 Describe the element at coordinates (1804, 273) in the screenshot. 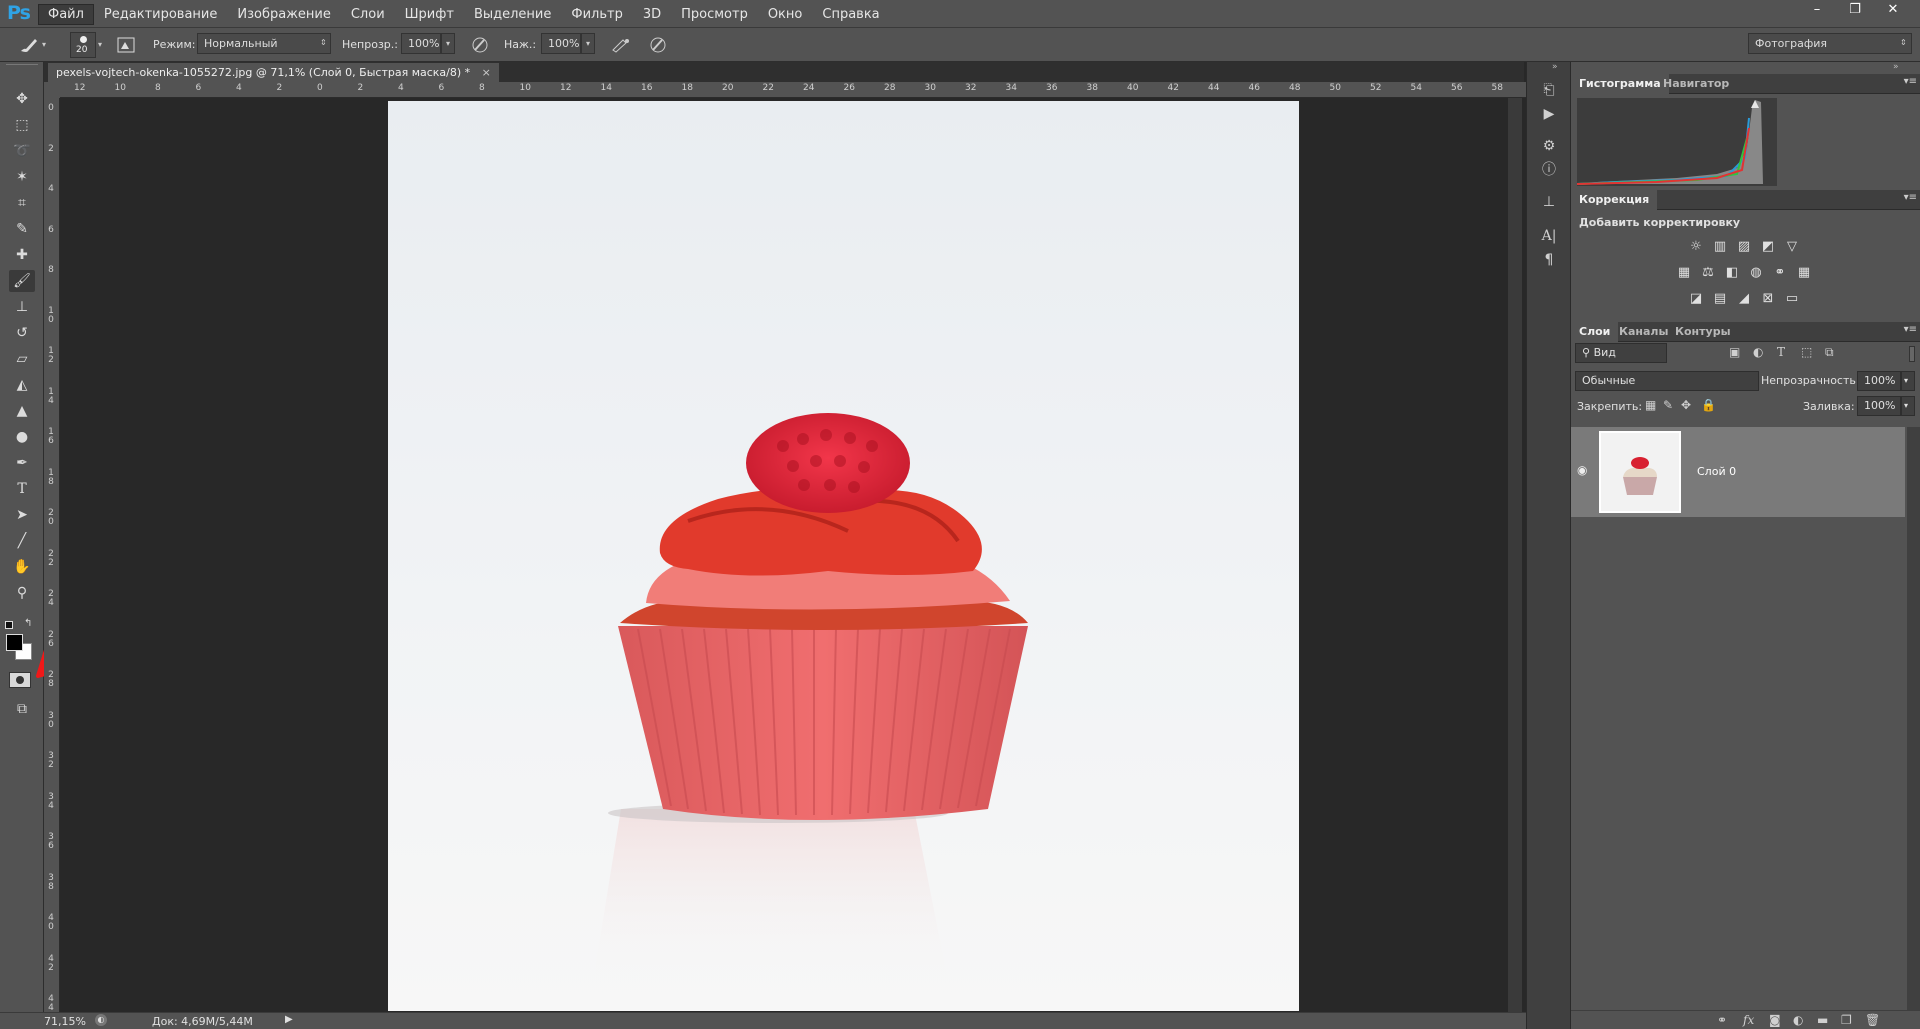

I see `color-lookup-icon: ▦` at that location.